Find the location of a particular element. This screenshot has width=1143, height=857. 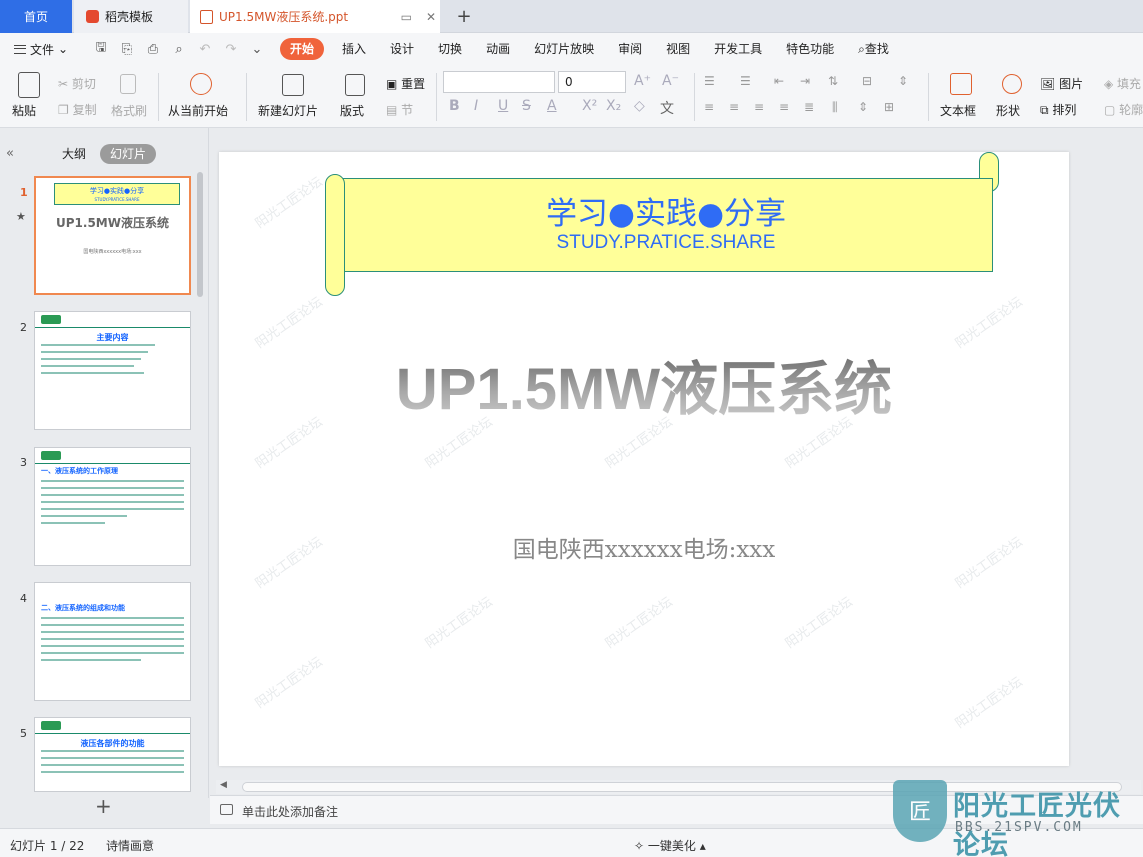

arrange-button: ⧉ 排列 is located at coordinates (1058, 109).